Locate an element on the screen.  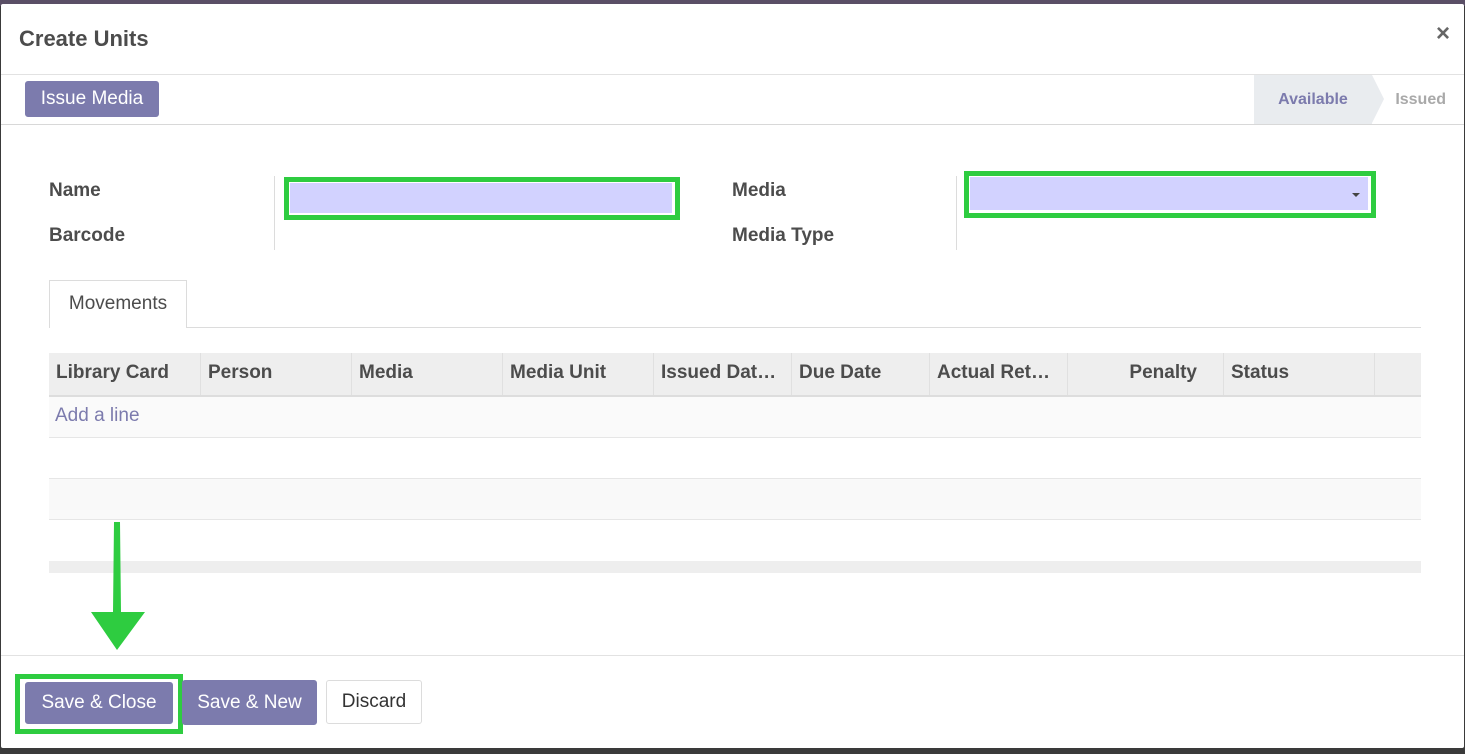
chevron-down-icon is located at coordinates (1356, 195).